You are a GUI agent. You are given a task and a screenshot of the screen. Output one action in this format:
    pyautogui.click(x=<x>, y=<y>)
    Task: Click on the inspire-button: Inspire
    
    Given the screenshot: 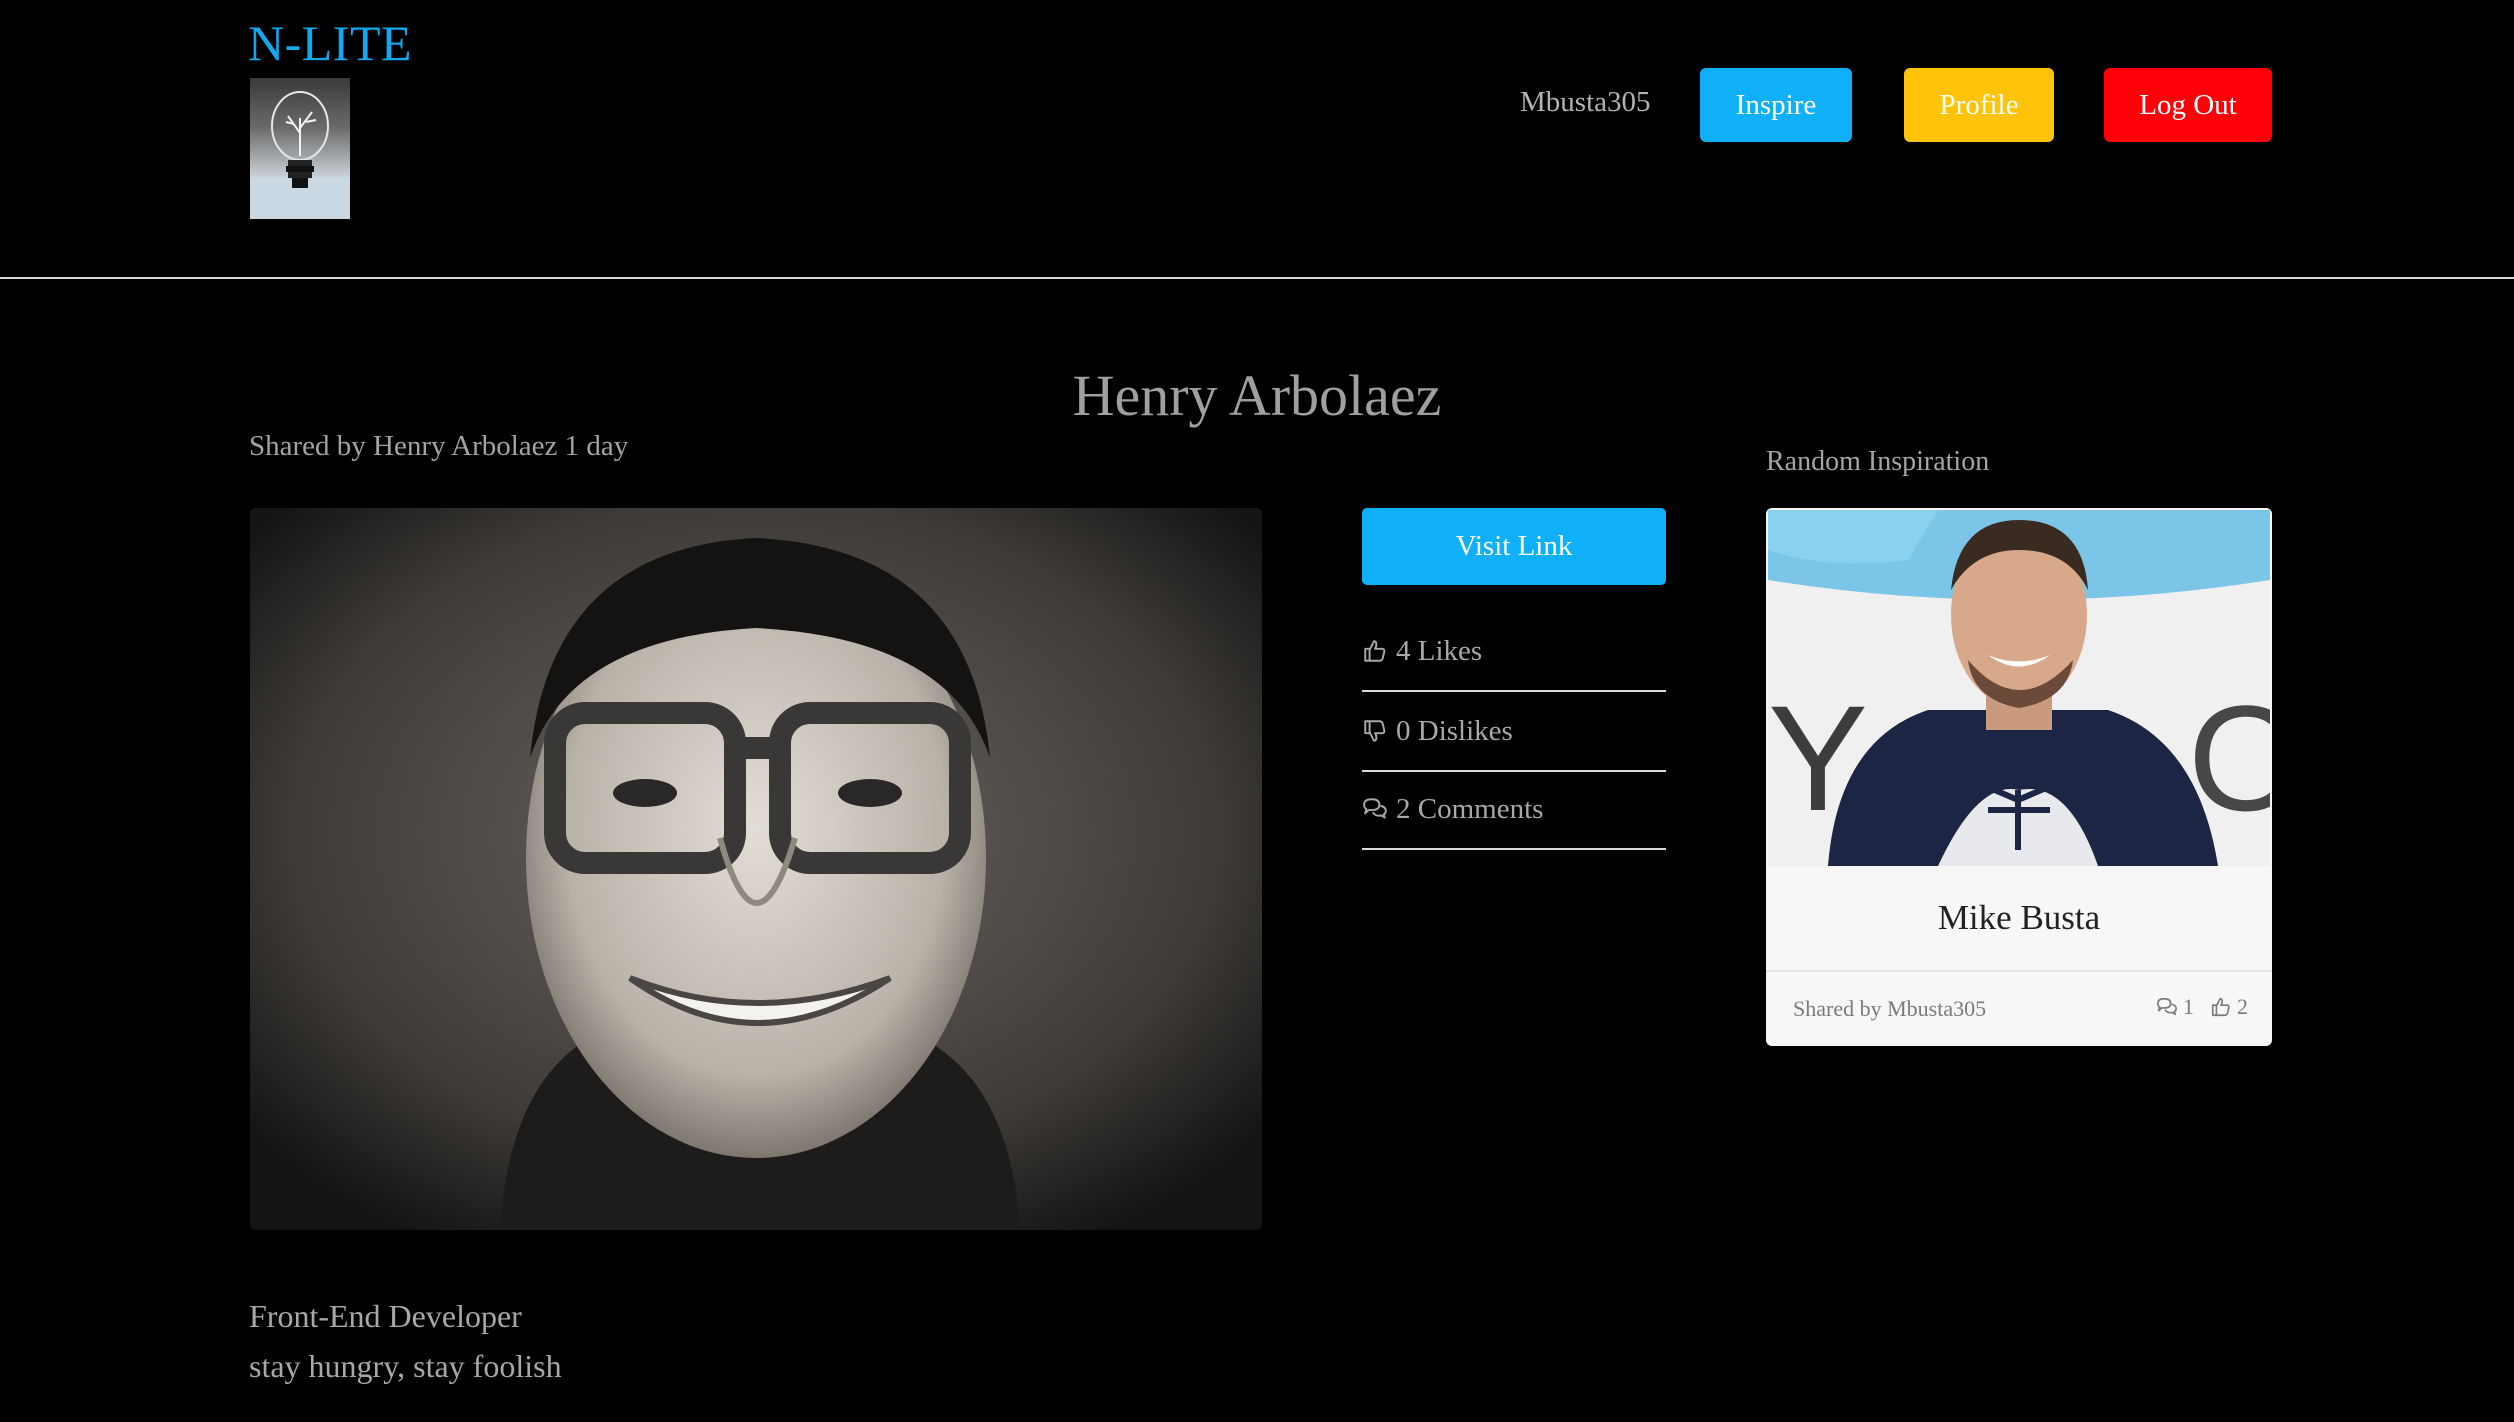 What is the action you would take?
    pyautogui.click(x=1776, y=105)
    